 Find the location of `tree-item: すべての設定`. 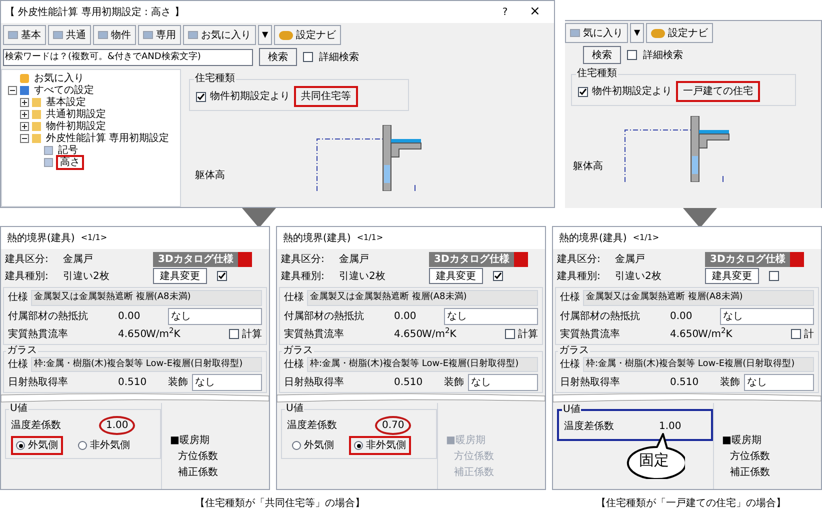

tree-item: すべての設定 is located at coordinates (64, 90).